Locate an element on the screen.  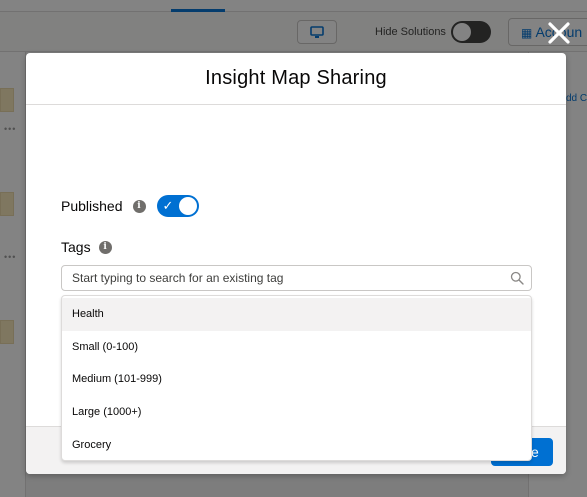
dropdown-option: Health is located at coordinates (296, 314).